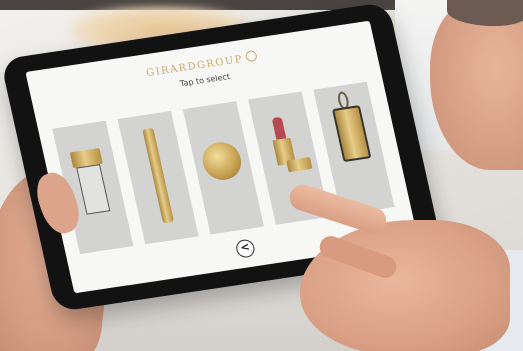  What do you see at coordinates (351, 134) in the screenshot?
I see `gold-tag-pendant-icon` at bounding box center [351, 134].